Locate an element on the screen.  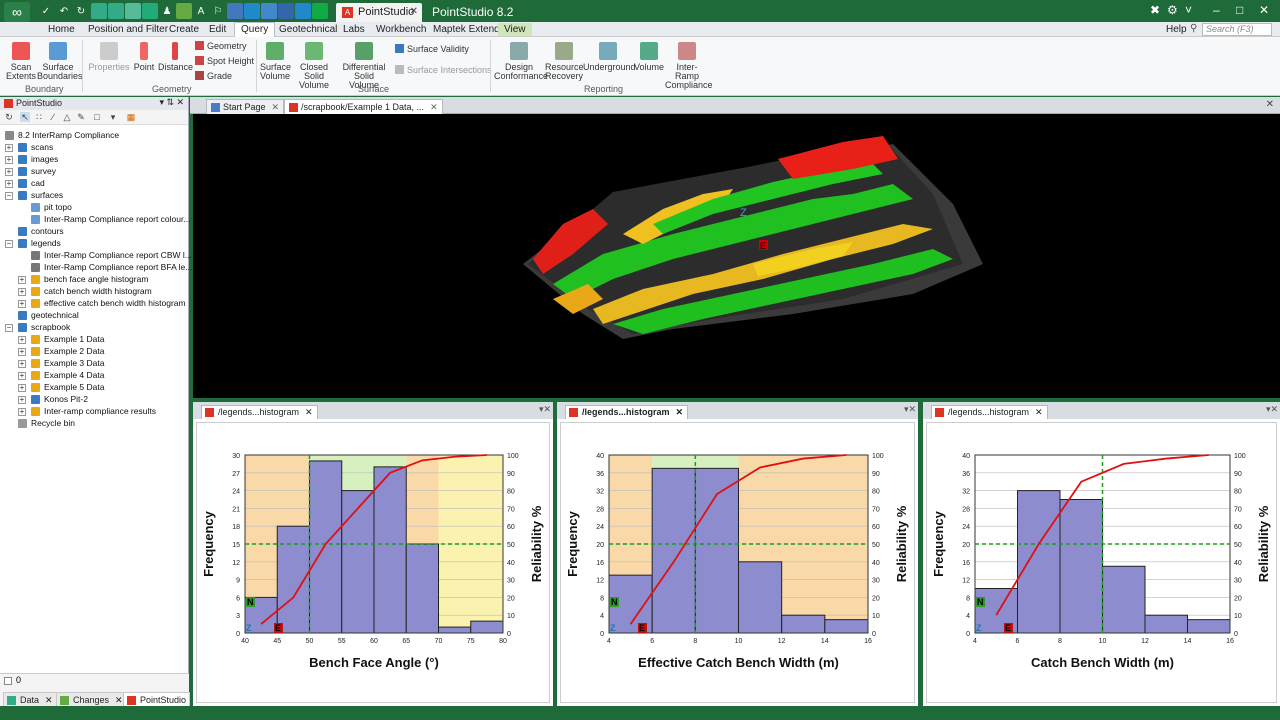
document-tab: A PointStudio ✕ is located at coordinates (379, 12).